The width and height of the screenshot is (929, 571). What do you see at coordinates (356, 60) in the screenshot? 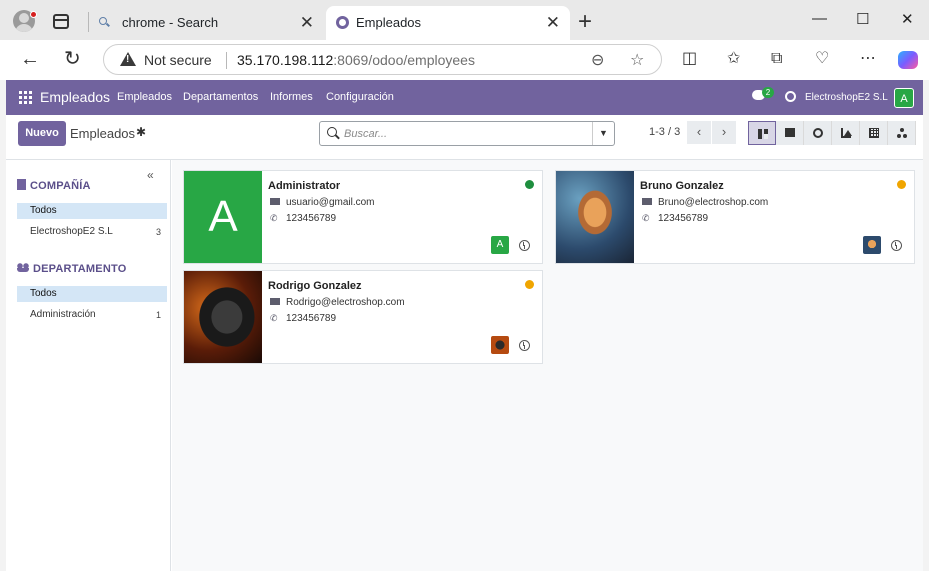
I see `url-text: 35.170.198.112:8069/odoo/employees` at bounding box center [356, 60].